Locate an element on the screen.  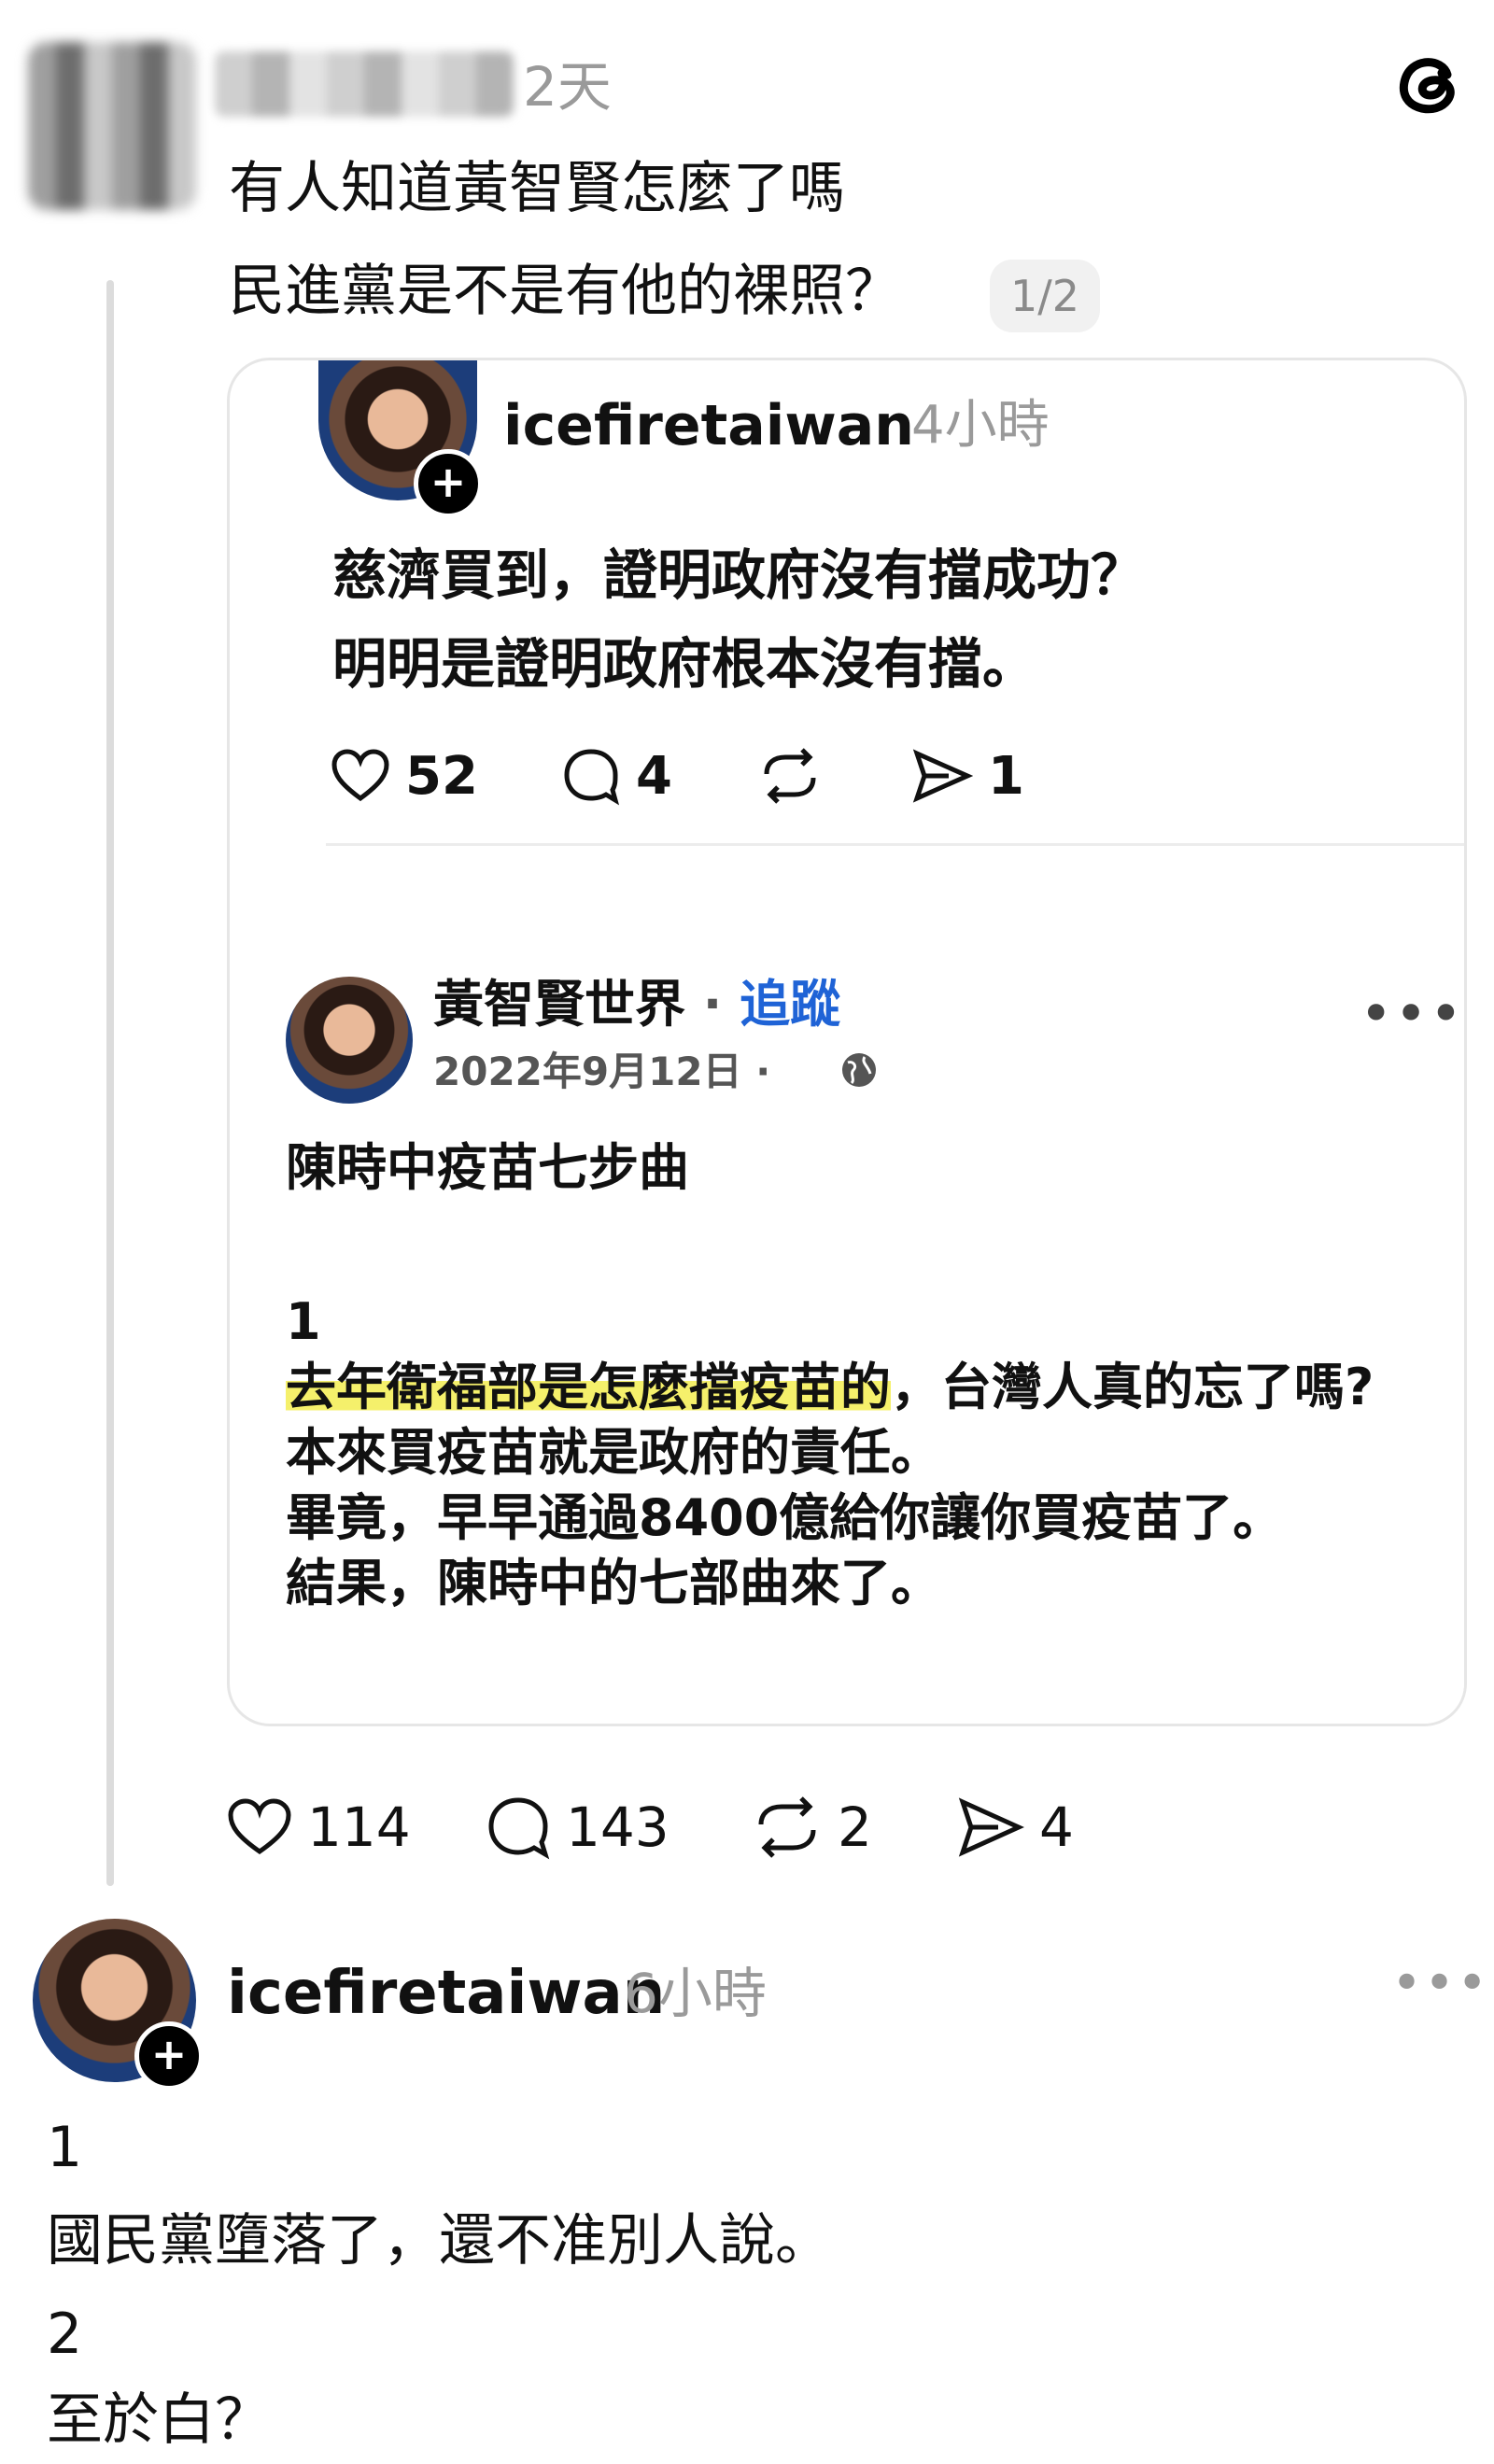
post2-line-4: 至於白？ is located at coordinates (159, 2420).